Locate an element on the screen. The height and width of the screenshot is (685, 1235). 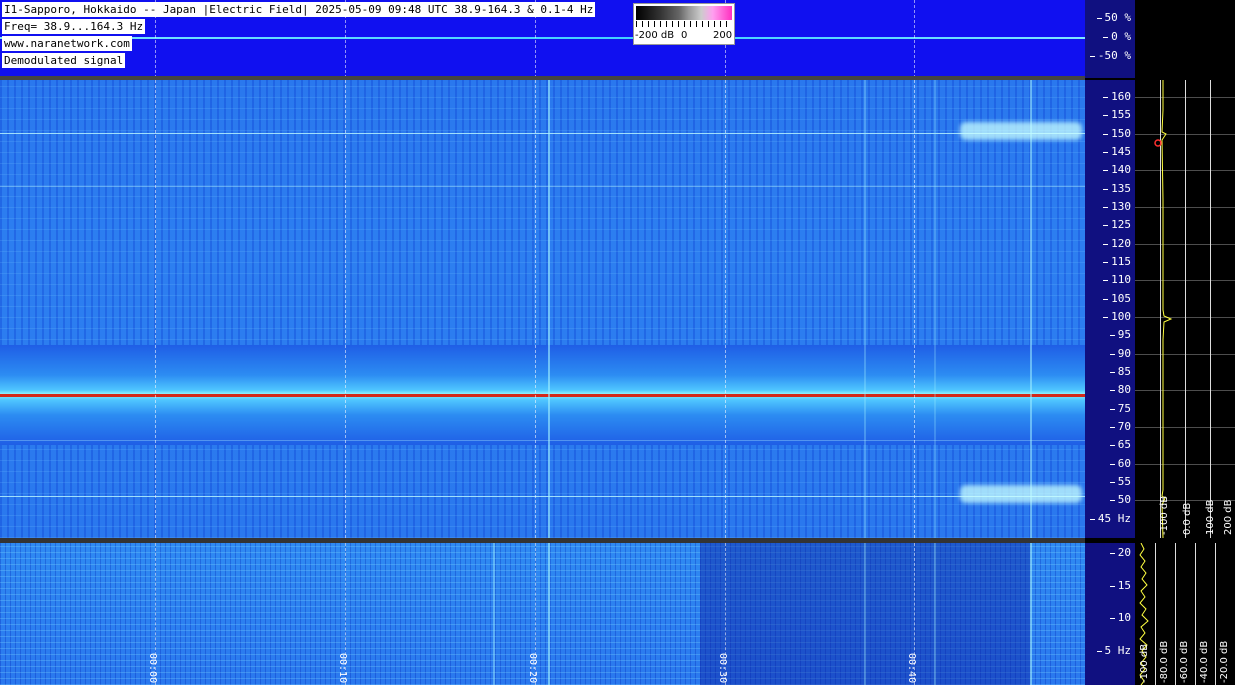
frequency-axis-low: 20 15 10 5 Hz is located at coordinates (1110, 614).